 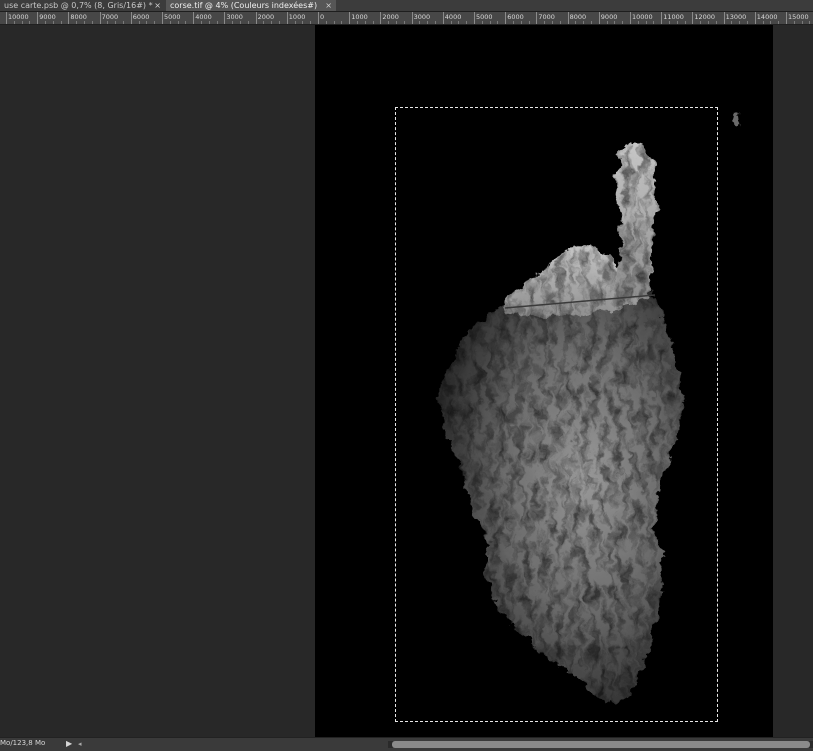 What do you see at coordinates (515, 17) in the screenshot?
I see `ruler-tick-label: 6000` at bounding box center [515, 17].